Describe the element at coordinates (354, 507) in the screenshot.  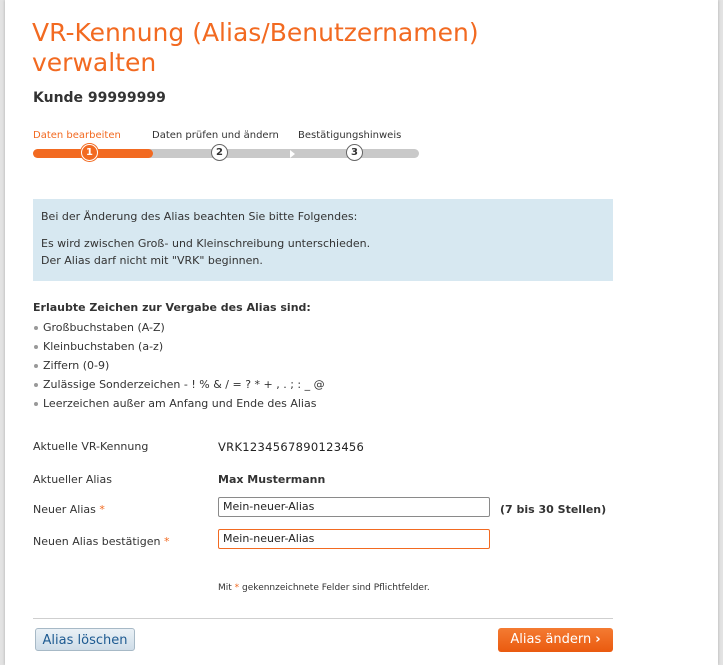
I see `new-alias-input` at that location.